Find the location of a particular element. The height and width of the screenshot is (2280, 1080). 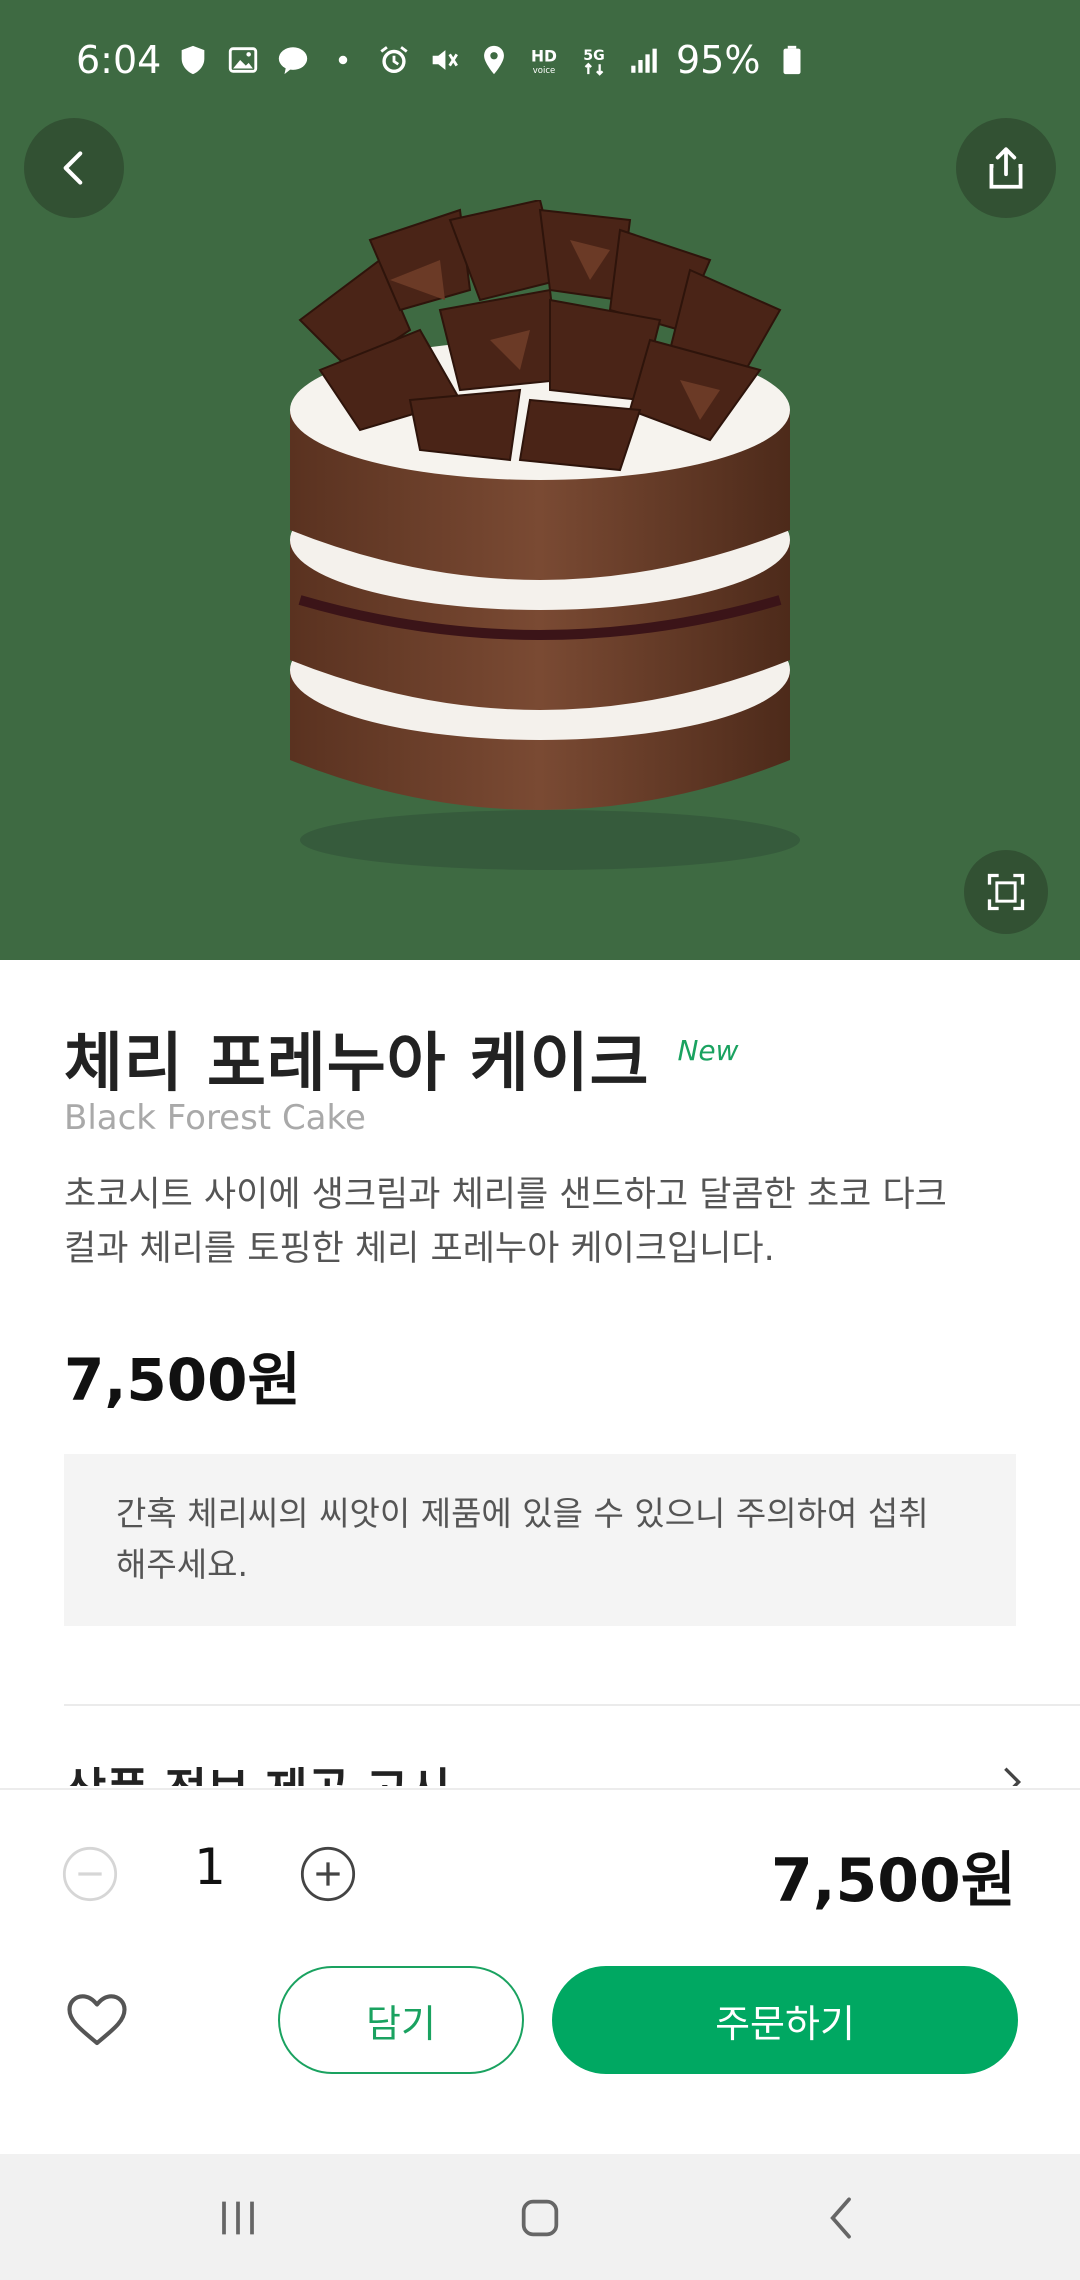

total-price: 7,500원 is located at coordinates (893, 1881).